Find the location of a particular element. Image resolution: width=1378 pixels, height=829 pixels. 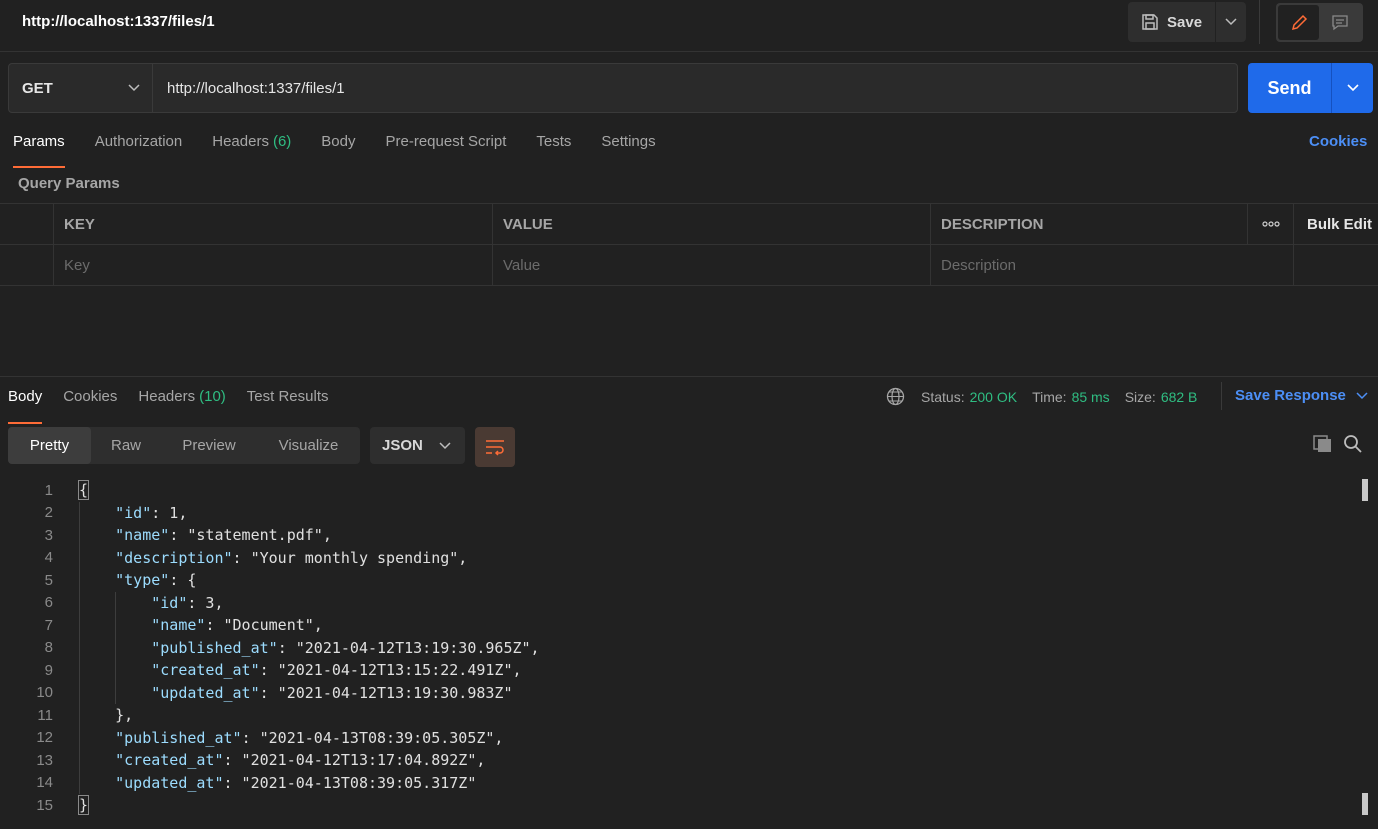

more-options-button is located at coordinates (1271, 224).